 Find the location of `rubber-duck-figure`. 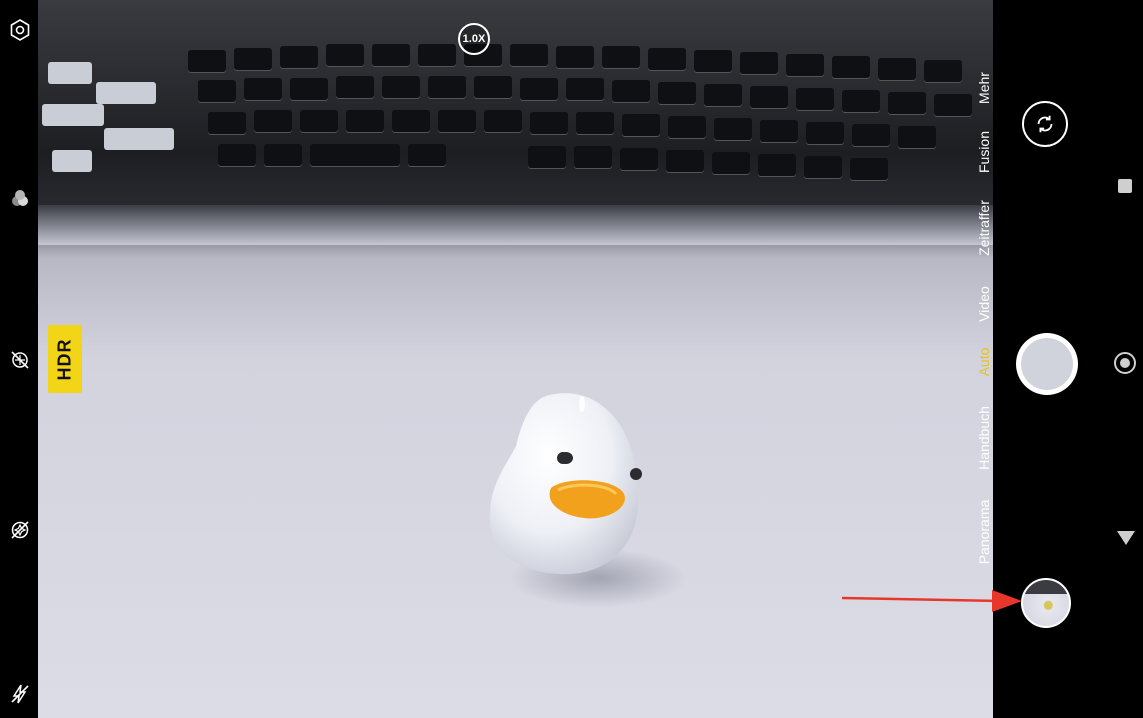

rubber-duck-figure is located at coordinates (565, 484).